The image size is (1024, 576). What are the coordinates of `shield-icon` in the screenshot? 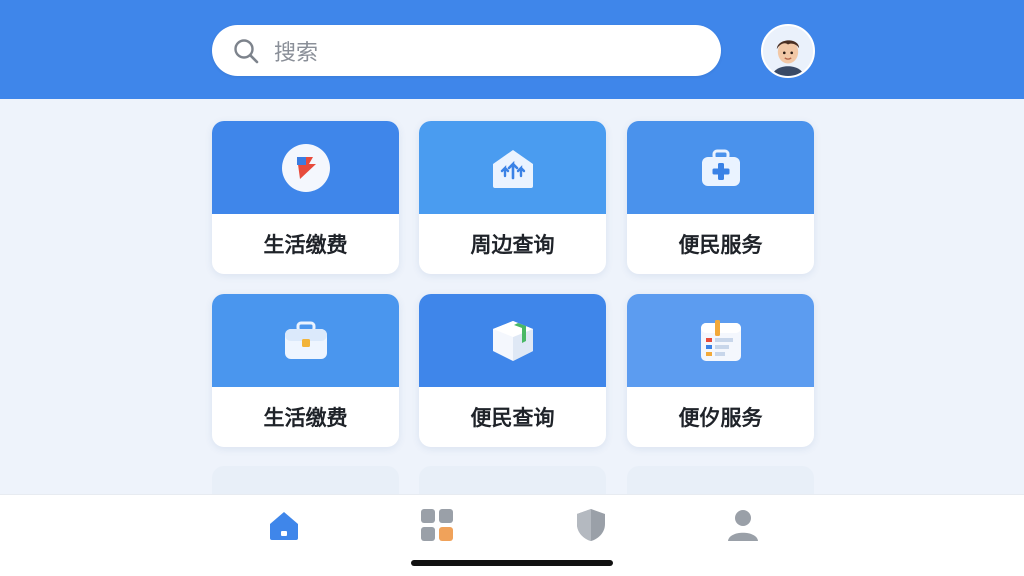 It's located at (591, 527).